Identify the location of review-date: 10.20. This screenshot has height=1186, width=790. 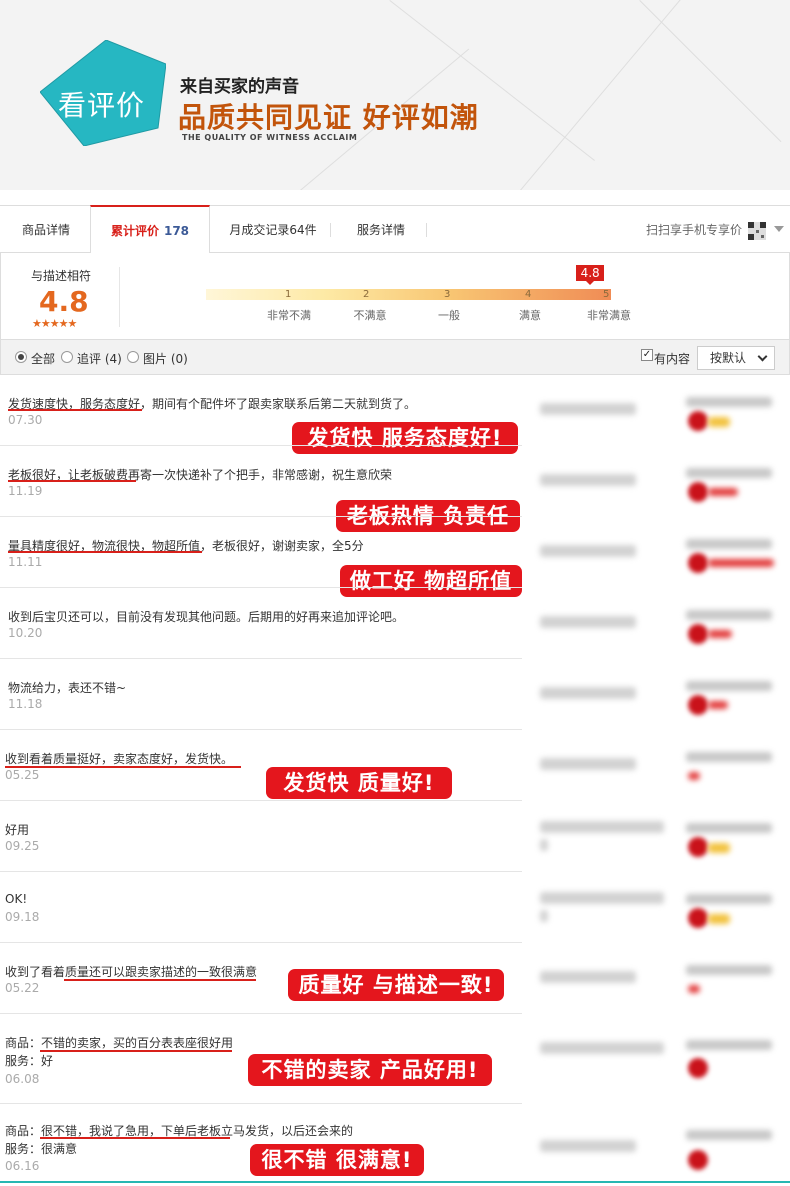
(25, 633).